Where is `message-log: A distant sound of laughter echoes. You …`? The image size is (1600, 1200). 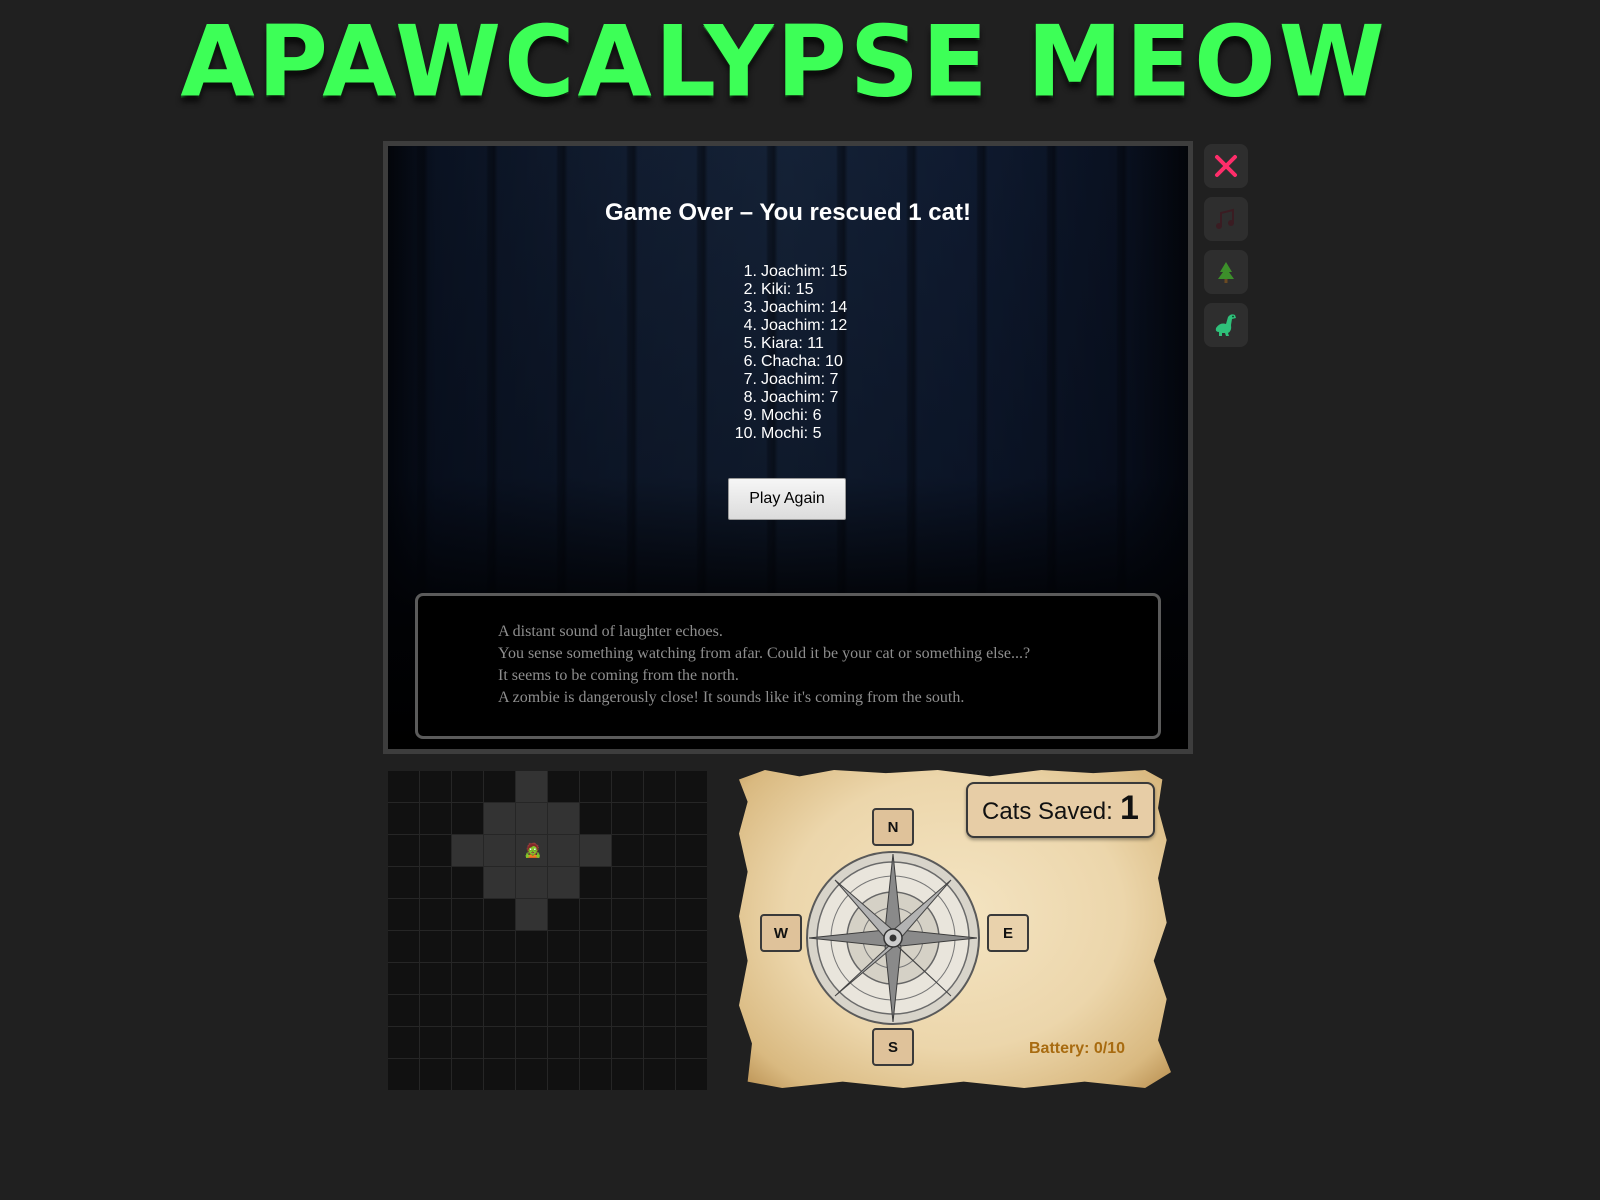 message-log: A distant sound of laughter echoes. You … is located at coordinates (788, 666).